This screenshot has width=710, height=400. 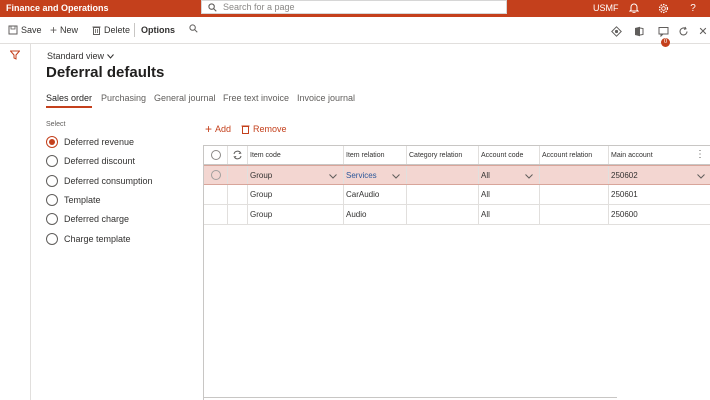 What do you see at coordinates (659, 194) in the screenshot?
I see `main-account-cell: 250601` at bounding box center [659, 194].